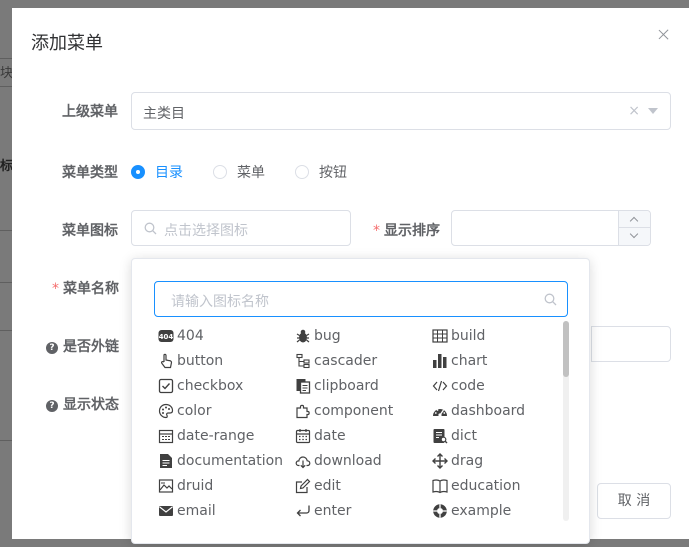 The image size is (689, 547). Describe the element at coordinates (440, 435) in the screenshot. I see `dict-icon` at that location.